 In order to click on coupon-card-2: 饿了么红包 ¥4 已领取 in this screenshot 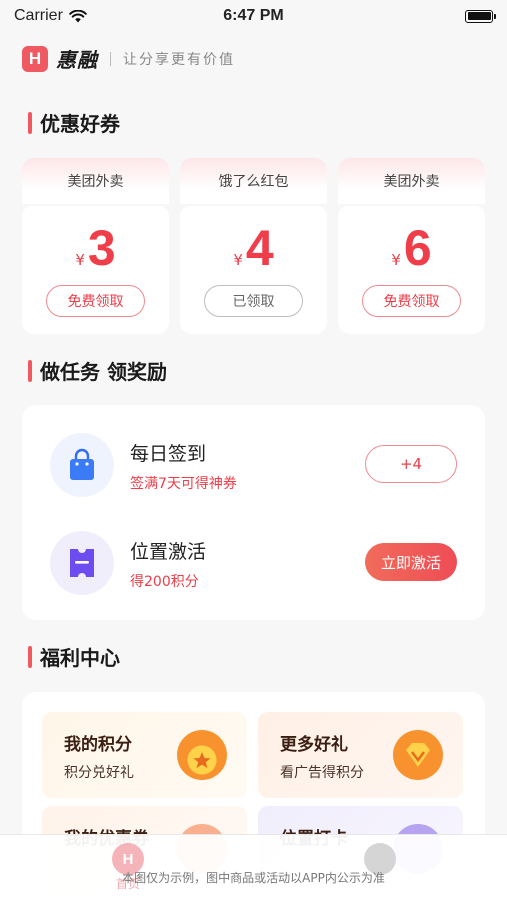, I will do `click(253, 246)`.